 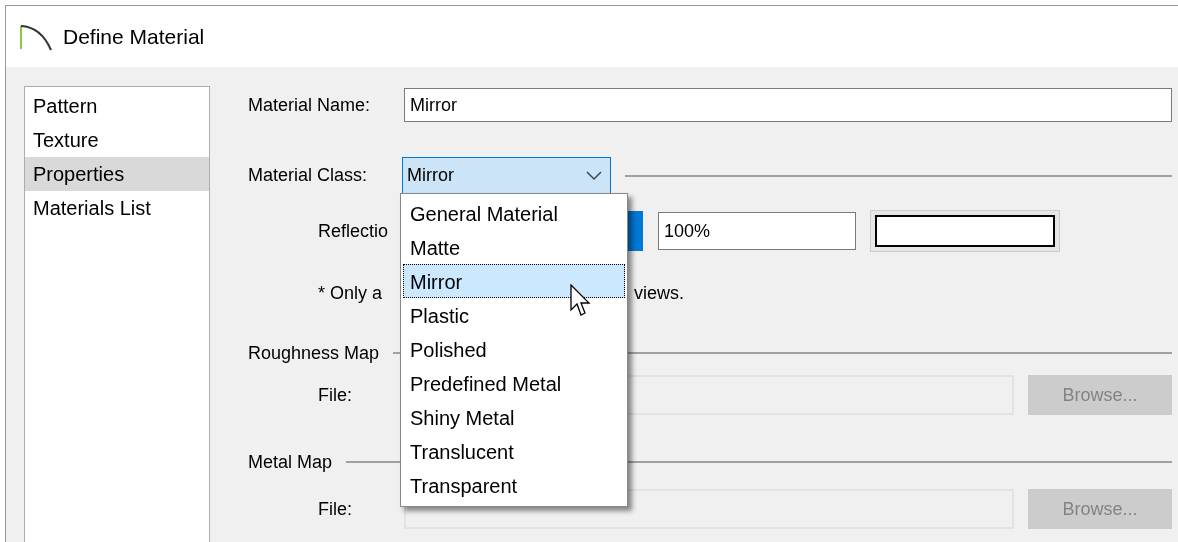 What do you see at coordinates (581, 301) in the screenshot?
I see `pointer-icon` at bounding box center [581, 301].